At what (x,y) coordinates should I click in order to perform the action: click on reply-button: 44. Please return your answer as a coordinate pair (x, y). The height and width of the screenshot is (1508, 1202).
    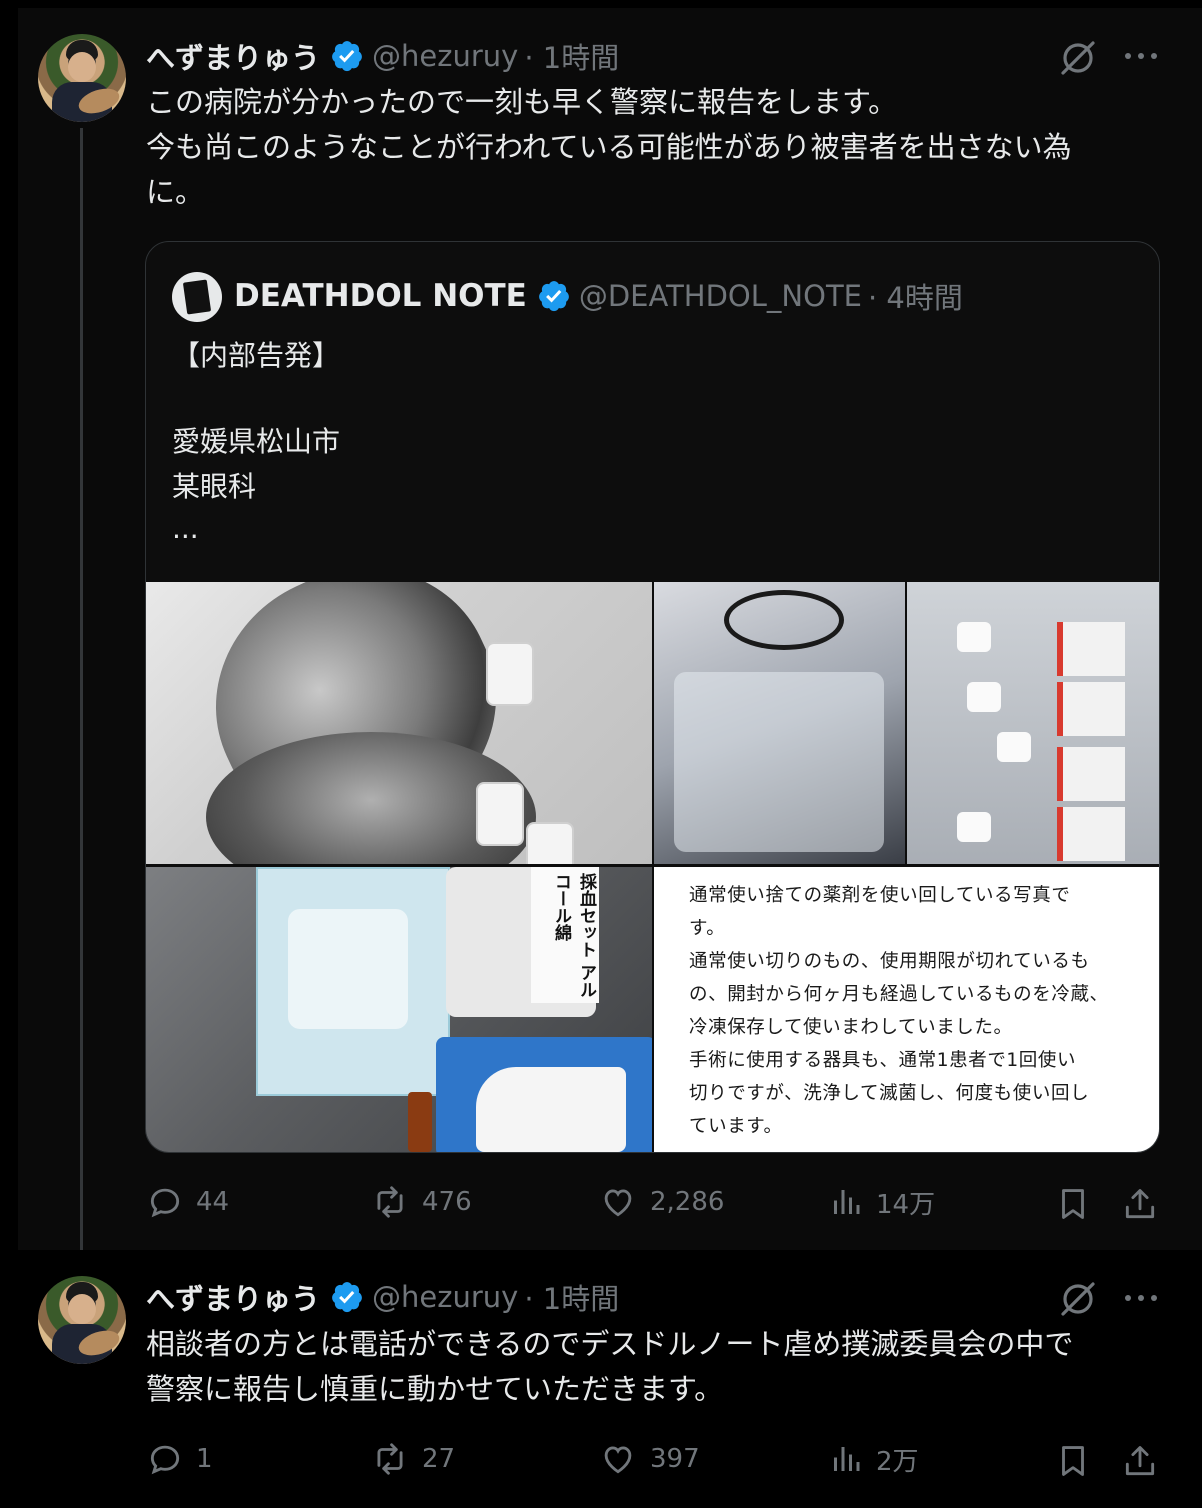
    Looking at the image, I should click on (187, 1202).